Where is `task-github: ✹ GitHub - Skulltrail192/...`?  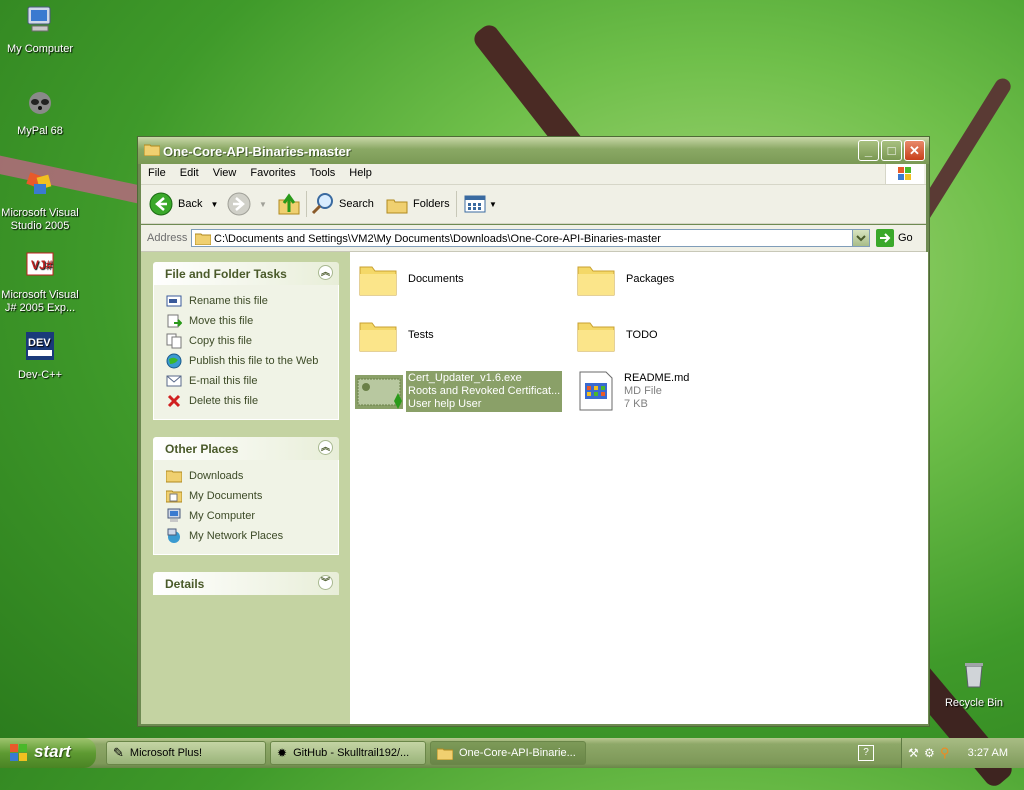
task-github: ✹ GitHub - Skulltrail192/... is located at coordinates (348, 753).